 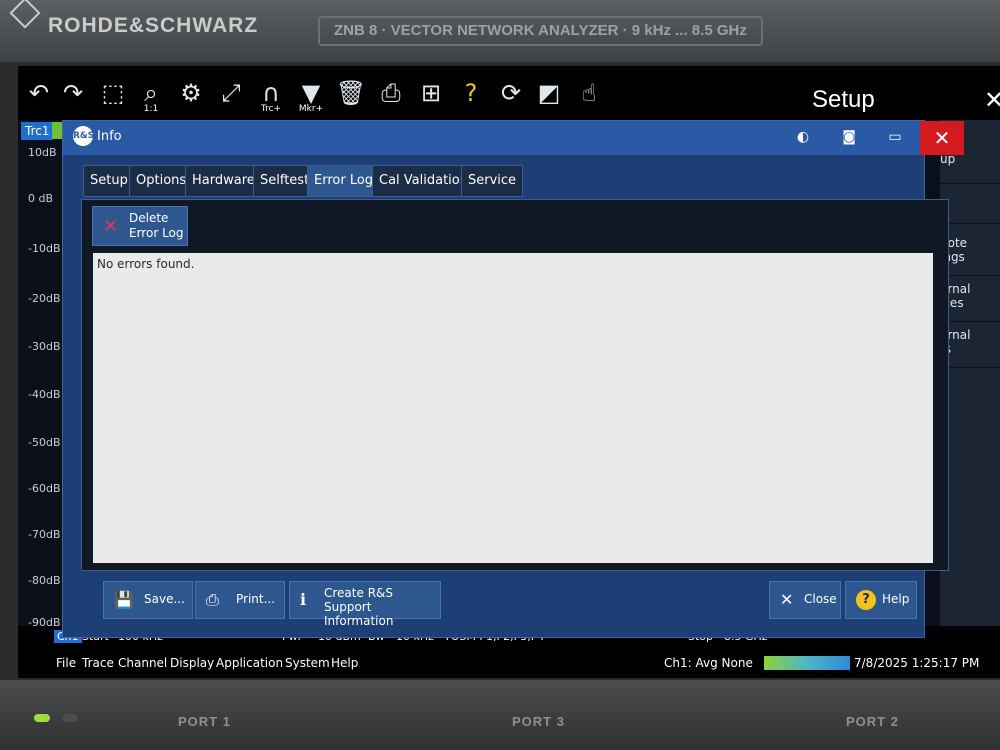 I want to click on y-tick: -40dB, so click(x=44, y=394).